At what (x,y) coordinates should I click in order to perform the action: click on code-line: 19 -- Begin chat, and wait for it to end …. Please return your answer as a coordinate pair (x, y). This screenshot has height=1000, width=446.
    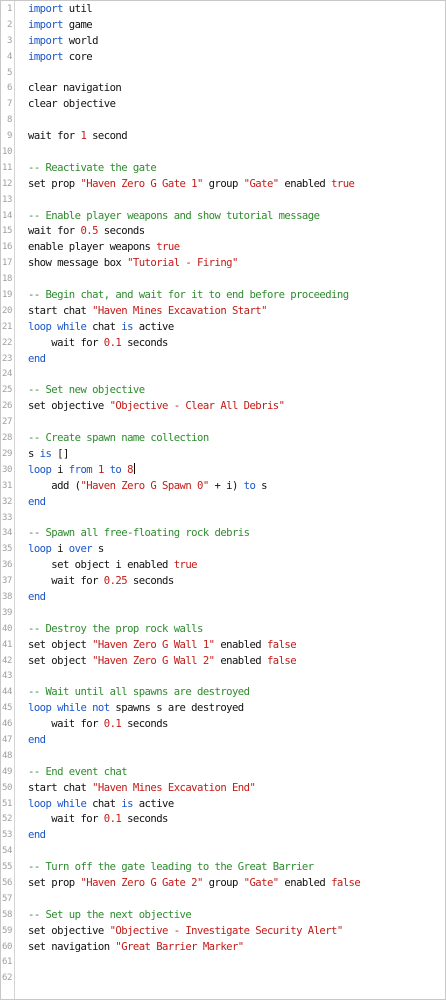
    Looking at the image, I should click on (223, 296).